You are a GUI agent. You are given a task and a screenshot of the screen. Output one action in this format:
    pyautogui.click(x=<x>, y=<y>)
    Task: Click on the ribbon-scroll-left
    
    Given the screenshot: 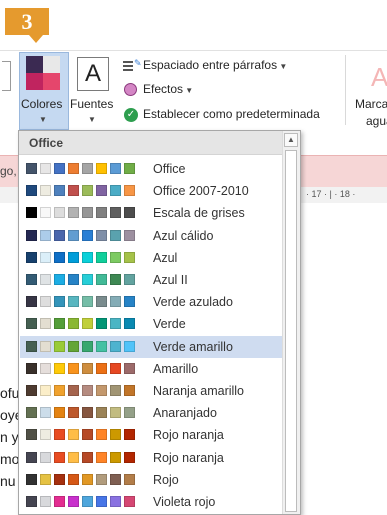 What is the action you would take?
    pyautogui.click(x=6, y=90)
    